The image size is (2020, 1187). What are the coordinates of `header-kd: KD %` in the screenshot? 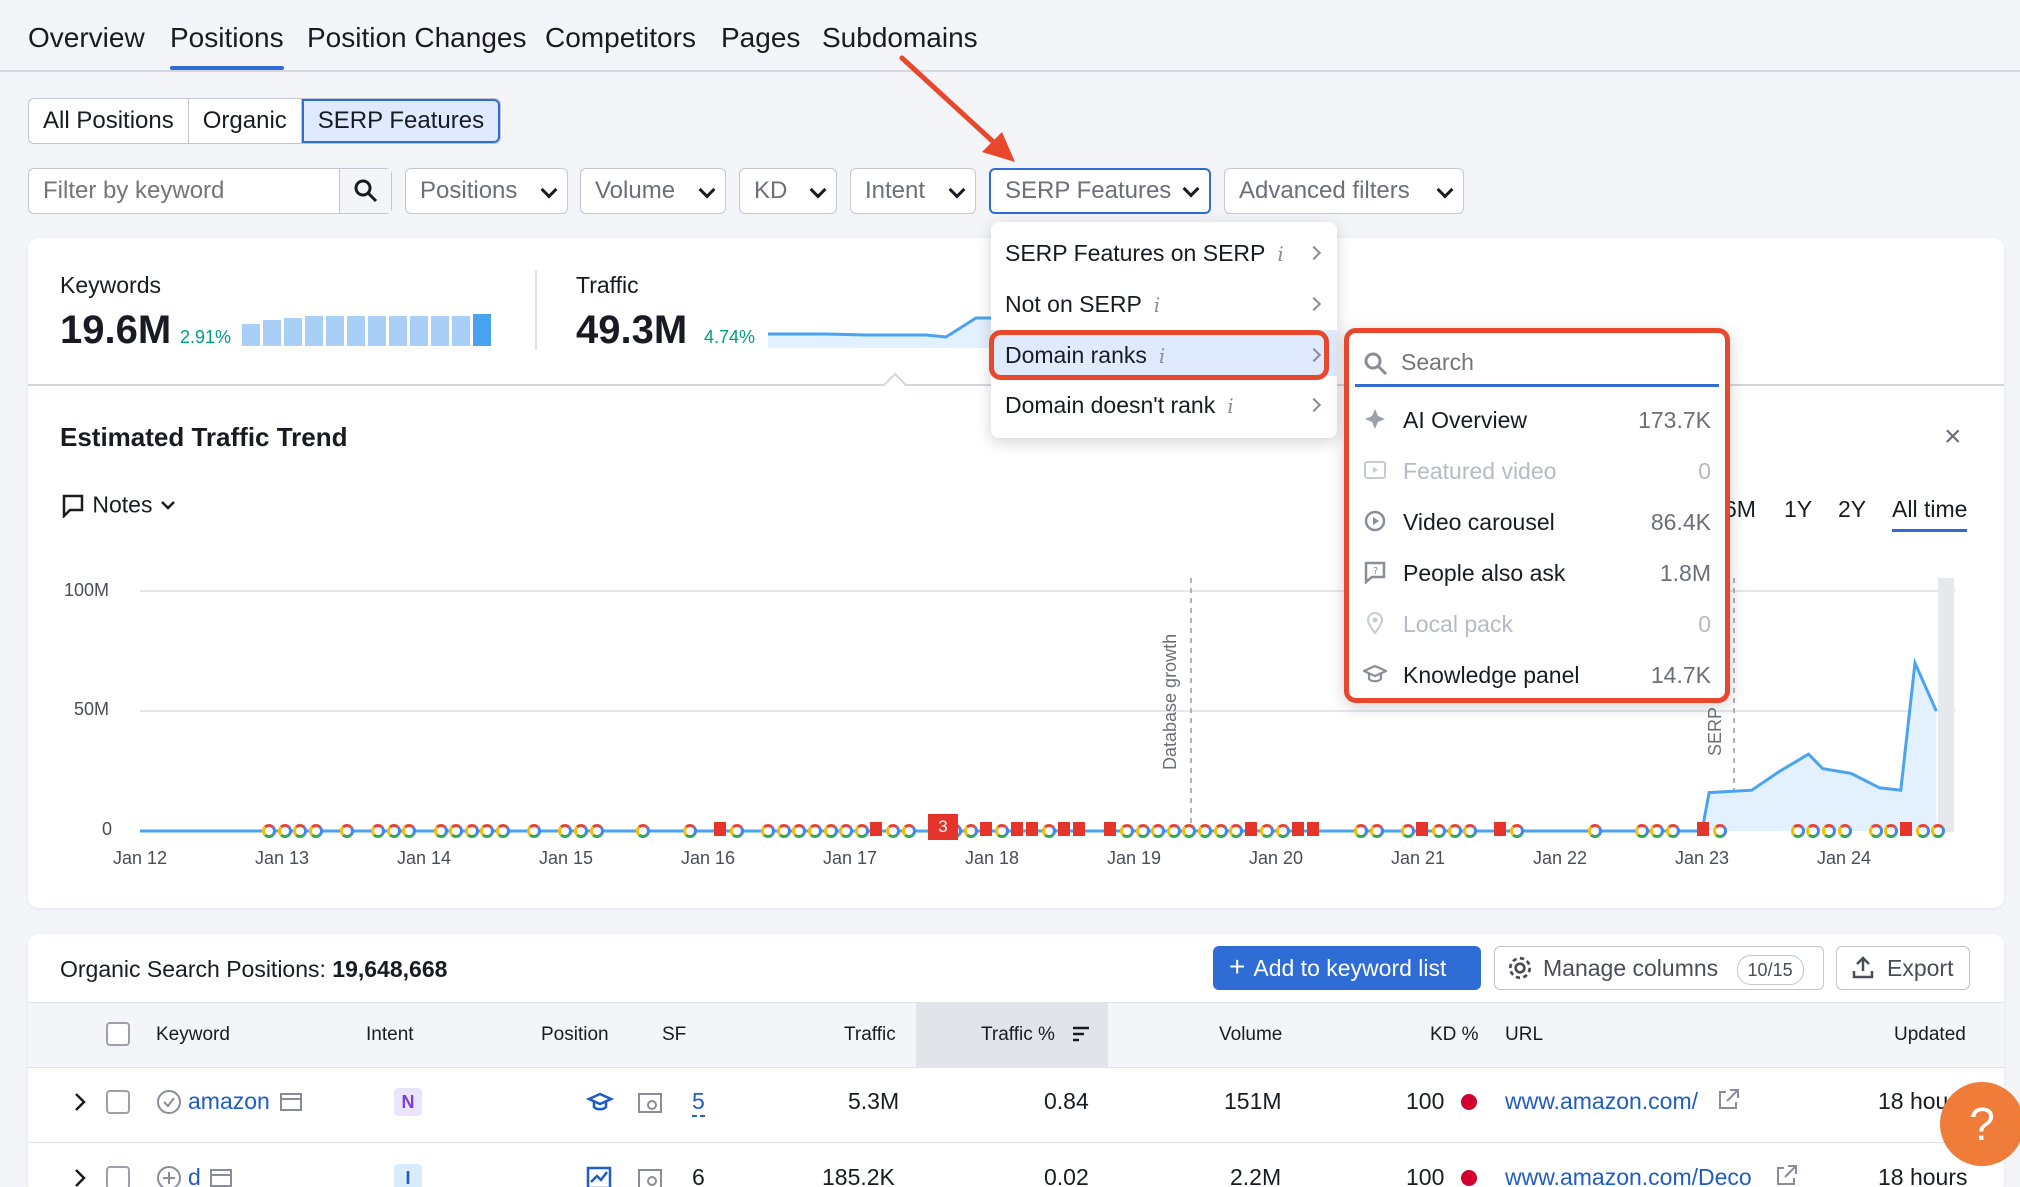 It's located at (1454, 1035).